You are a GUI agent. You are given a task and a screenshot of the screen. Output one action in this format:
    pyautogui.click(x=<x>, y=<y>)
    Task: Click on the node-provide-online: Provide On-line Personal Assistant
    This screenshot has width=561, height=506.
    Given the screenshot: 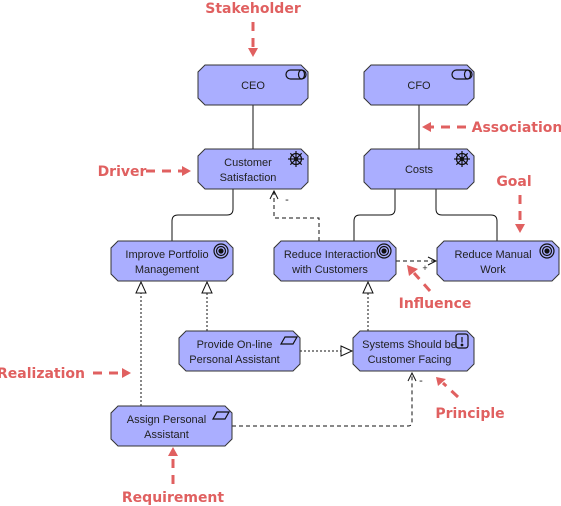 What is the action you would take?
    pyautogui.click(x=239, y=351)
    